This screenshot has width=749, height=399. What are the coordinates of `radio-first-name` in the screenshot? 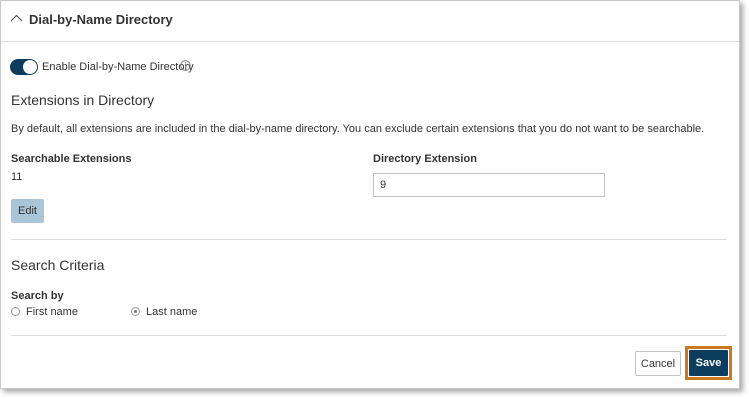 It's located at (15, 311).